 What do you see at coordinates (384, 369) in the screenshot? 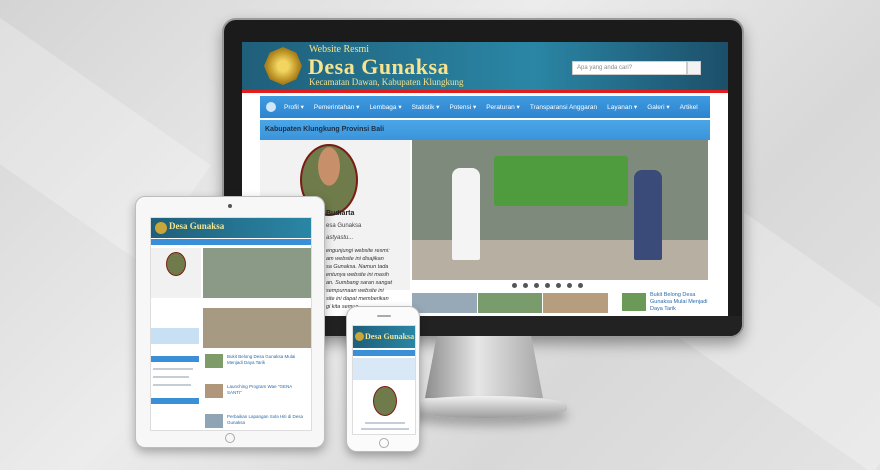
I see `phone-banner` at bounding box center [384, 369].